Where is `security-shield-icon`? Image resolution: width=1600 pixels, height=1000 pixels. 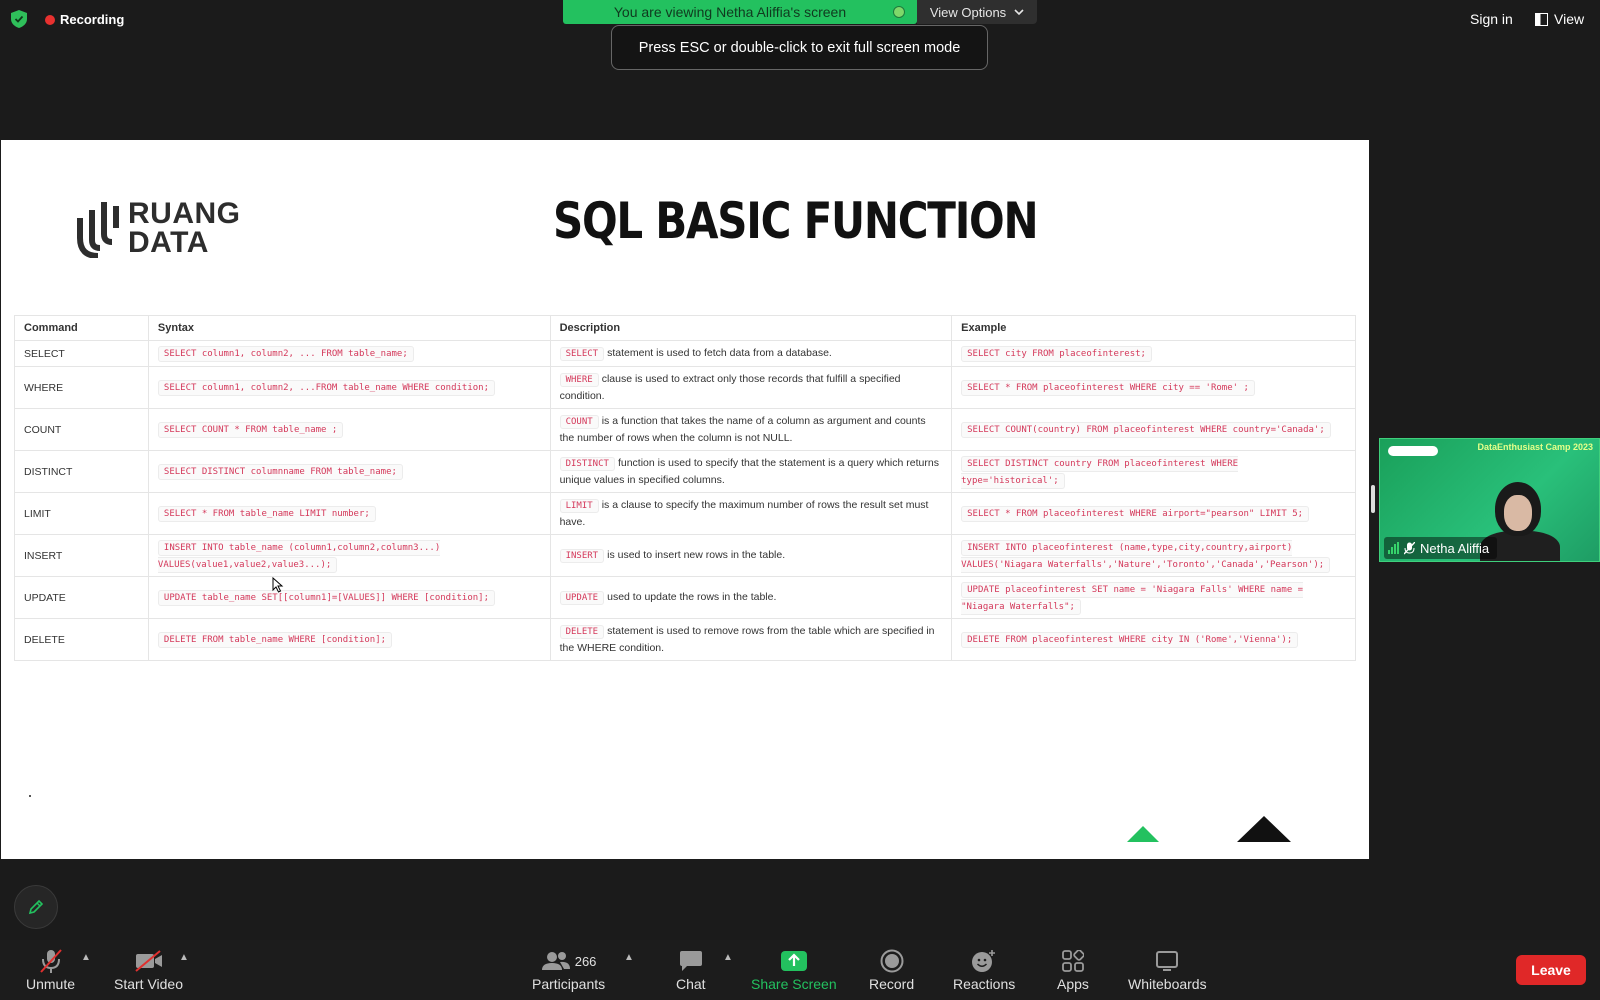 security-shield-icon is located at coordinates (19, 19).